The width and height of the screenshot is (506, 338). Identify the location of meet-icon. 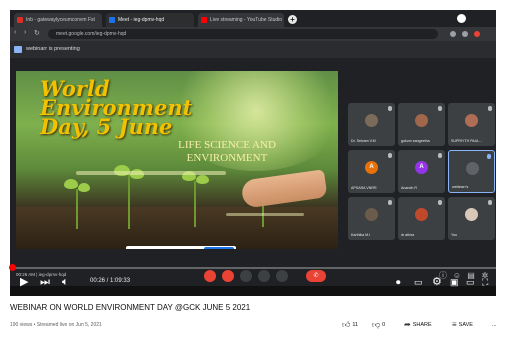
(112, 20).